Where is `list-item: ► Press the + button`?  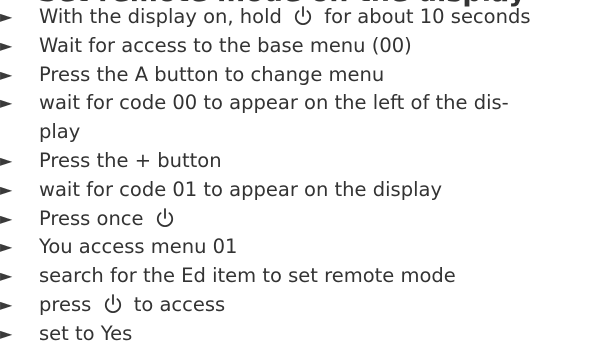 list-item: ► Press the + button is located at coordinates (300, 161).